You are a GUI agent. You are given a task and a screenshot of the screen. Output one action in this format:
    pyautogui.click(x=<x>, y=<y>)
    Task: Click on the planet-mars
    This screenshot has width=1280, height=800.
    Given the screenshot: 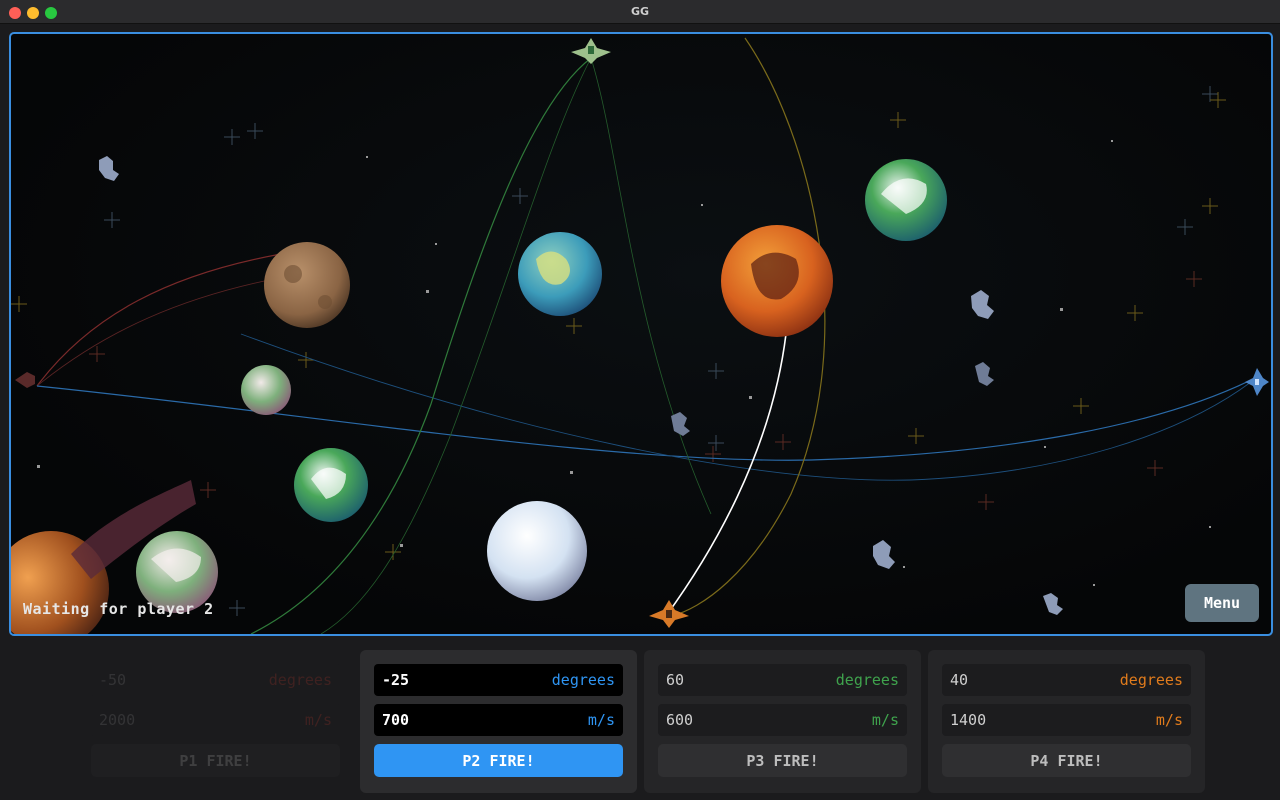 What is the action you would take?
    pyautogui.click(x=777, y=281)
    